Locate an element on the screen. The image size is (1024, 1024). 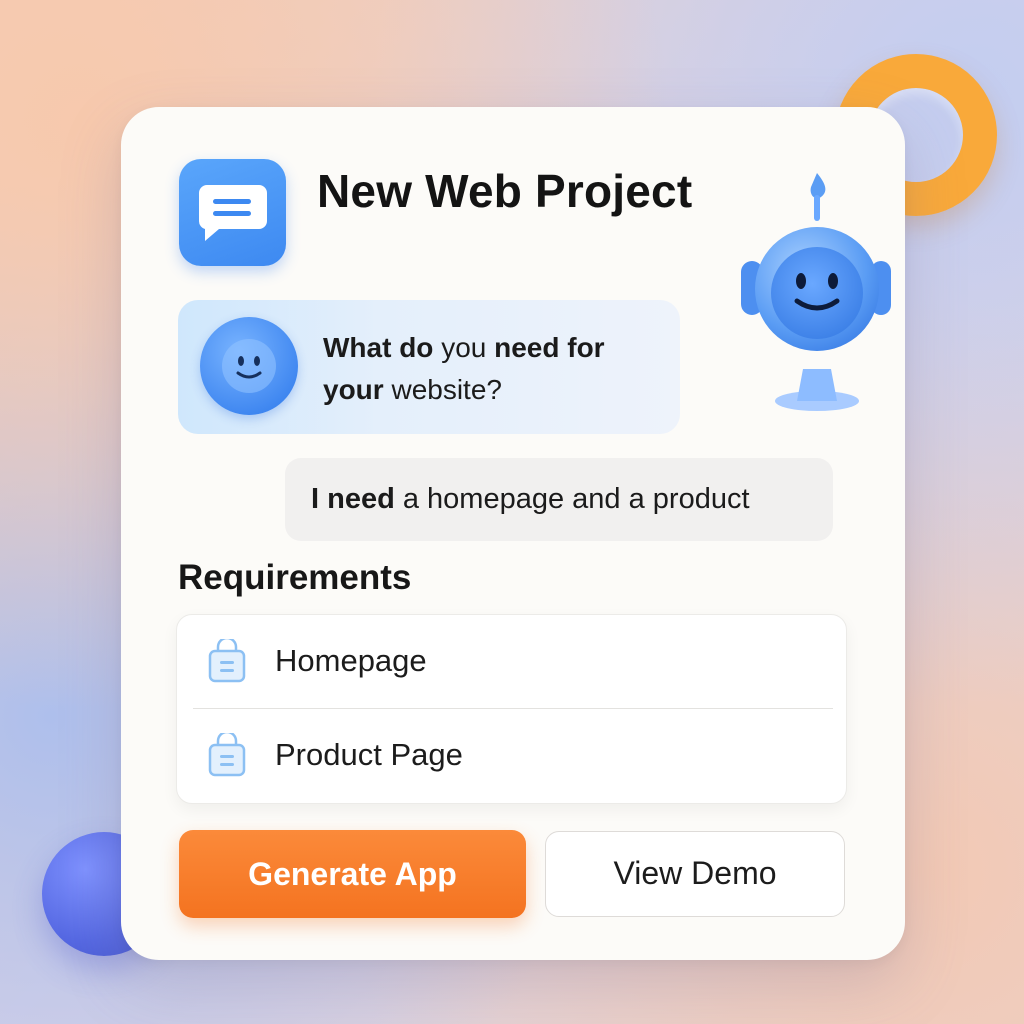
assistant-message-text: What do you need for your website? is located at coordinates (464, 368).